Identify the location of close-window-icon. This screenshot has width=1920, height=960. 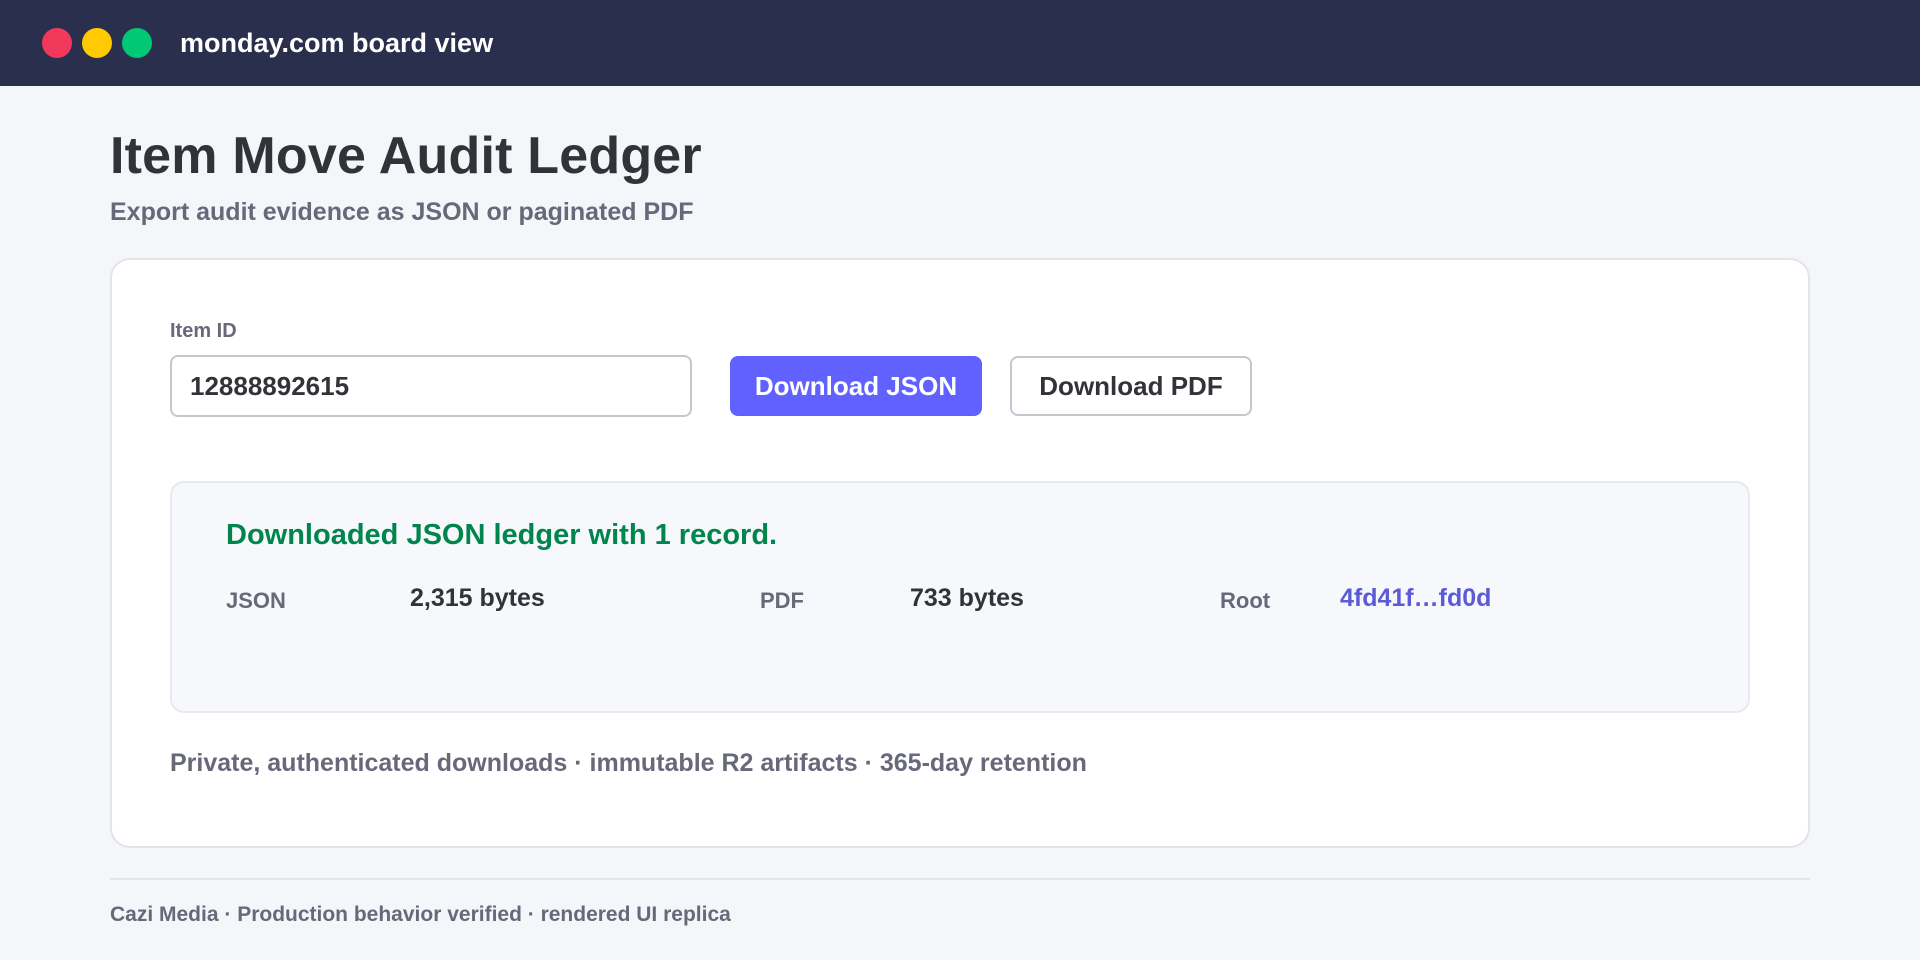
(57, 43).